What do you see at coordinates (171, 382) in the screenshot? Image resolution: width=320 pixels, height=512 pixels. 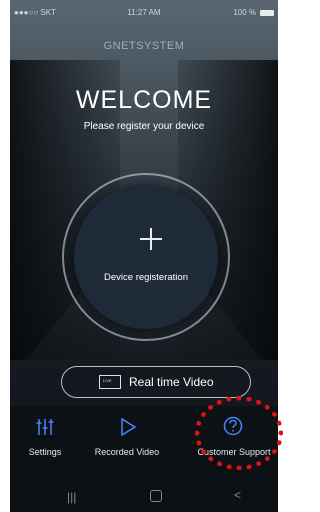 I see `realtime-video-label: Real time Video` at bounding box center [171, 382].